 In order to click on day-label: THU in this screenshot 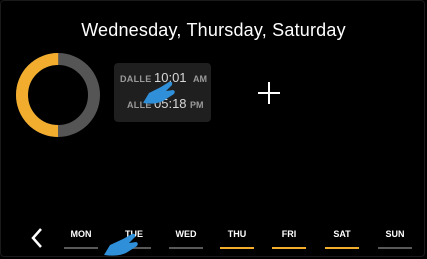, I will do `click(237, 234)`.